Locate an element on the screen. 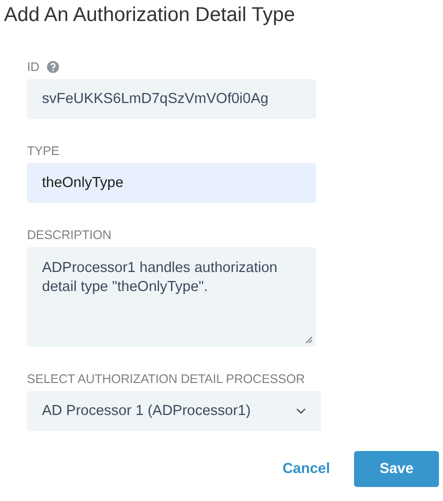 The height and width of the screenshot is (501, 443). help-icon is located at coordinates (53, 67).